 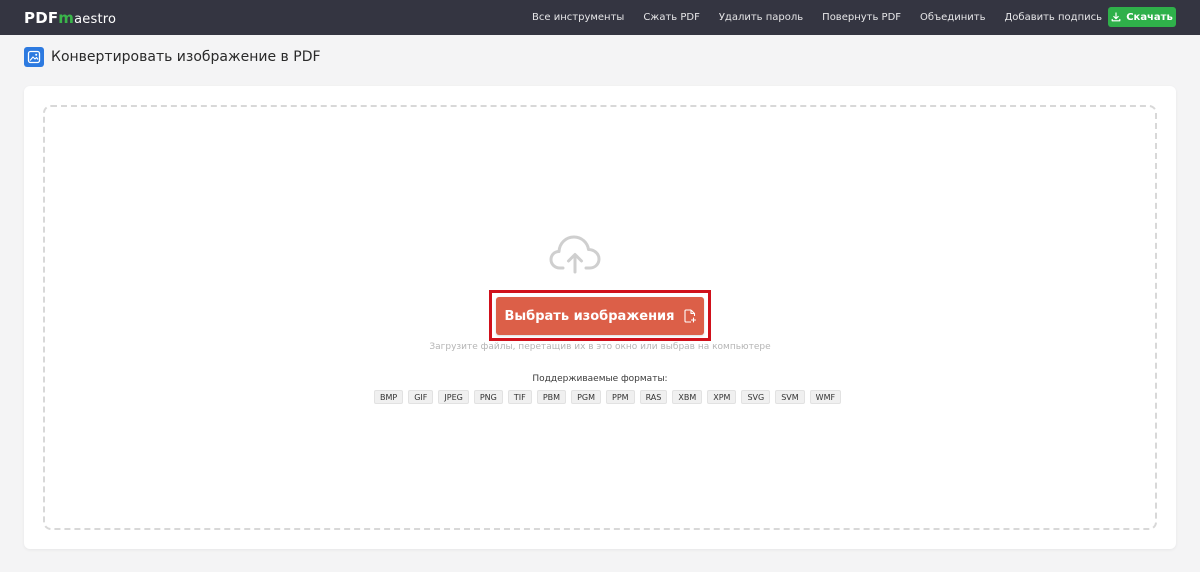 I want to click on format-badge: GIF, so click(x=421, y=397).